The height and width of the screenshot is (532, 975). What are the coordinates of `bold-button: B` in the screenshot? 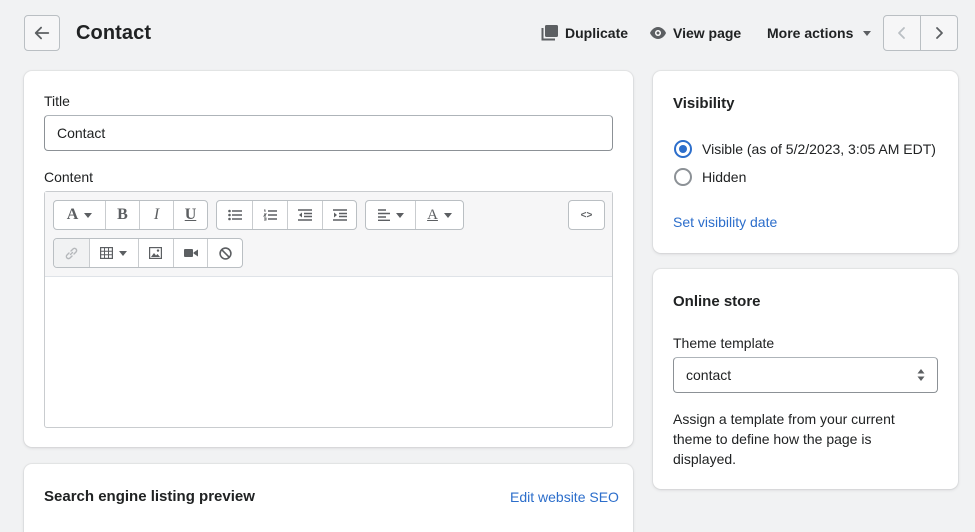 It's located at (122, 215).